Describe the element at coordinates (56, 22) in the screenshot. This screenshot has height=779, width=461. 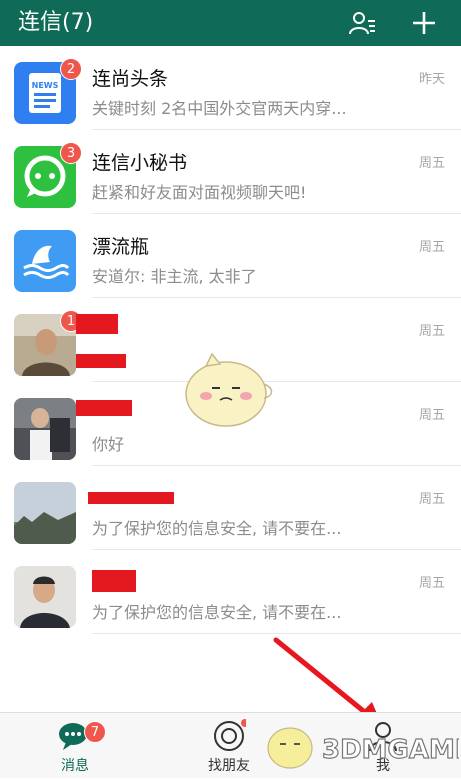
I see `page-title: 连信(7)` at that location.